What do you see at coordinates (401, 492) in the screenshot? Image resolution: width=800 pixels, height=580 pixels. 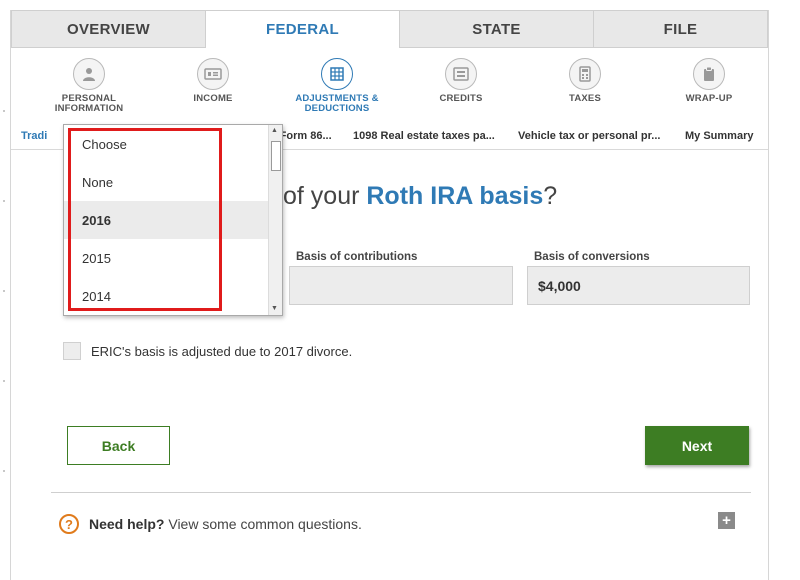 I see `divider` at bounding box center [401, 492].